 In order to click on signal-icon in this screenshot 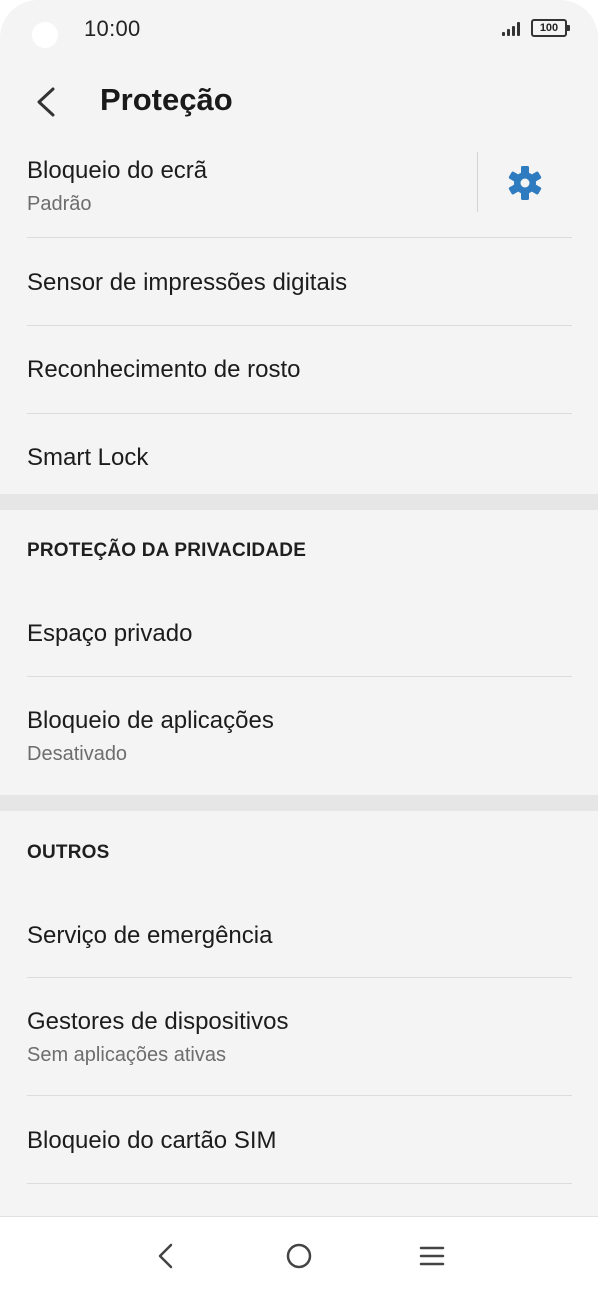, I will do `click(513, 29)`.